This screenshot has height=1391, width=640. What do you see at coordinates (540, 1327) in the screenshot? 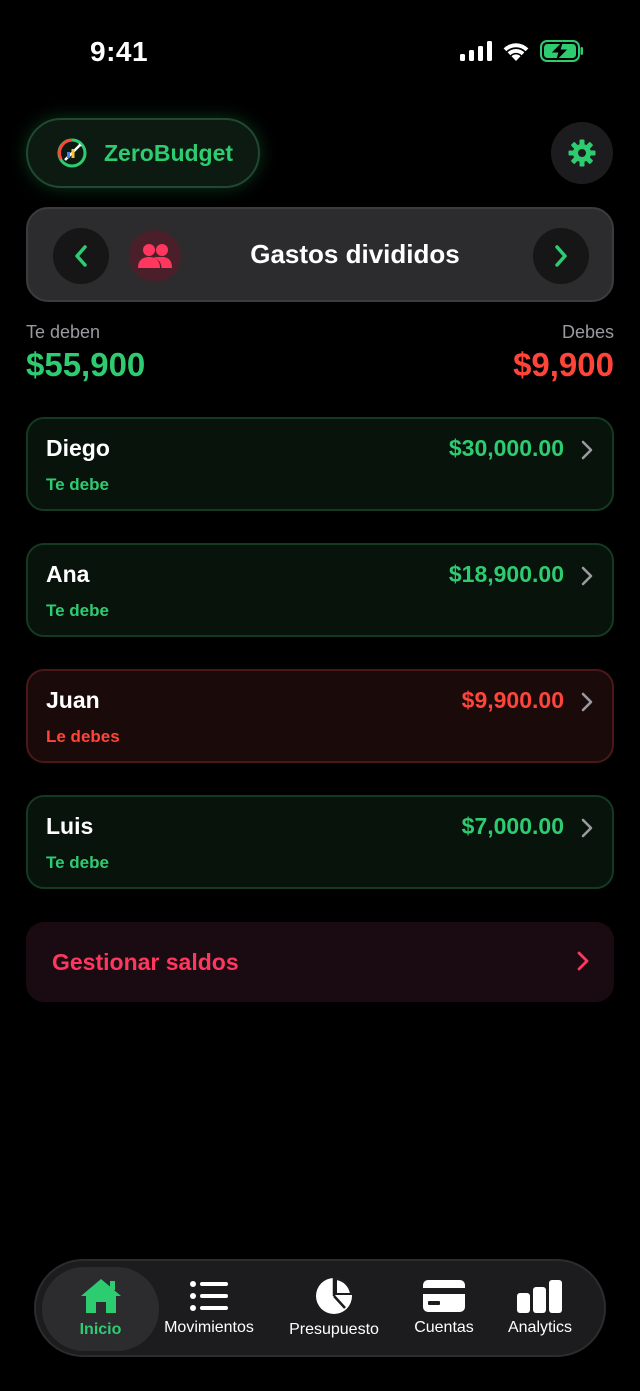
I see `tab-label: Analytics` at bounding box center [540, 1327].